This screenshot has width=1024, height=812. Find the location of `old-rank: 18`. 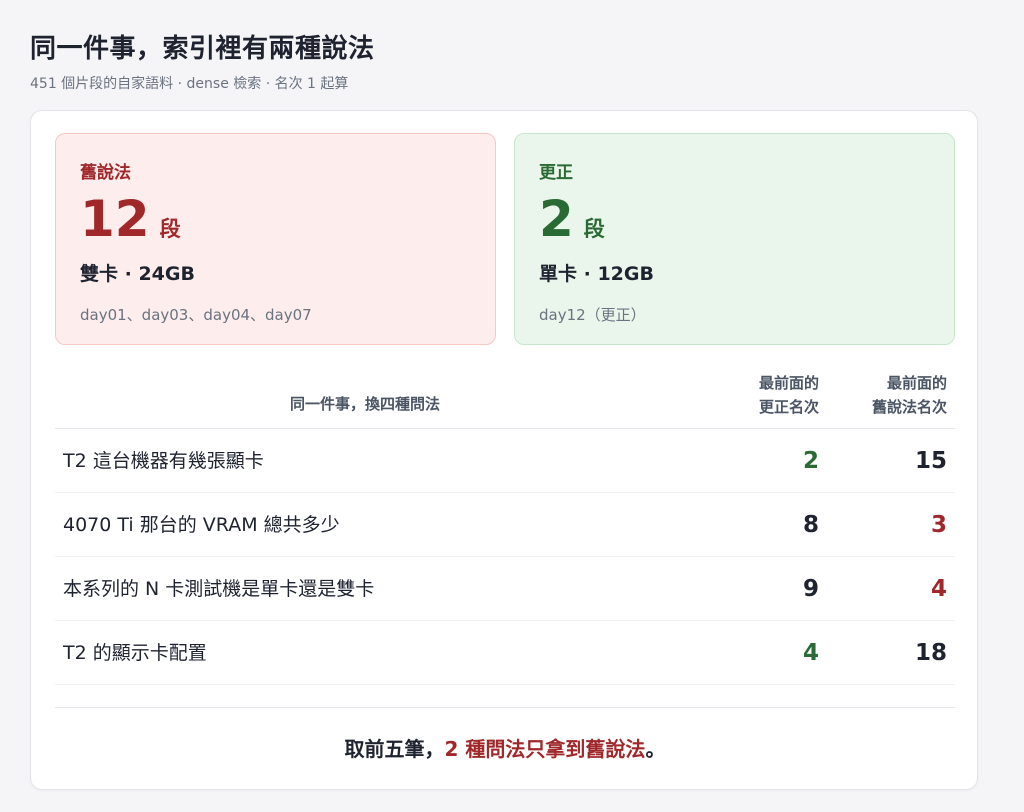

old-rank: 18 is located at coordinates (930, 653).